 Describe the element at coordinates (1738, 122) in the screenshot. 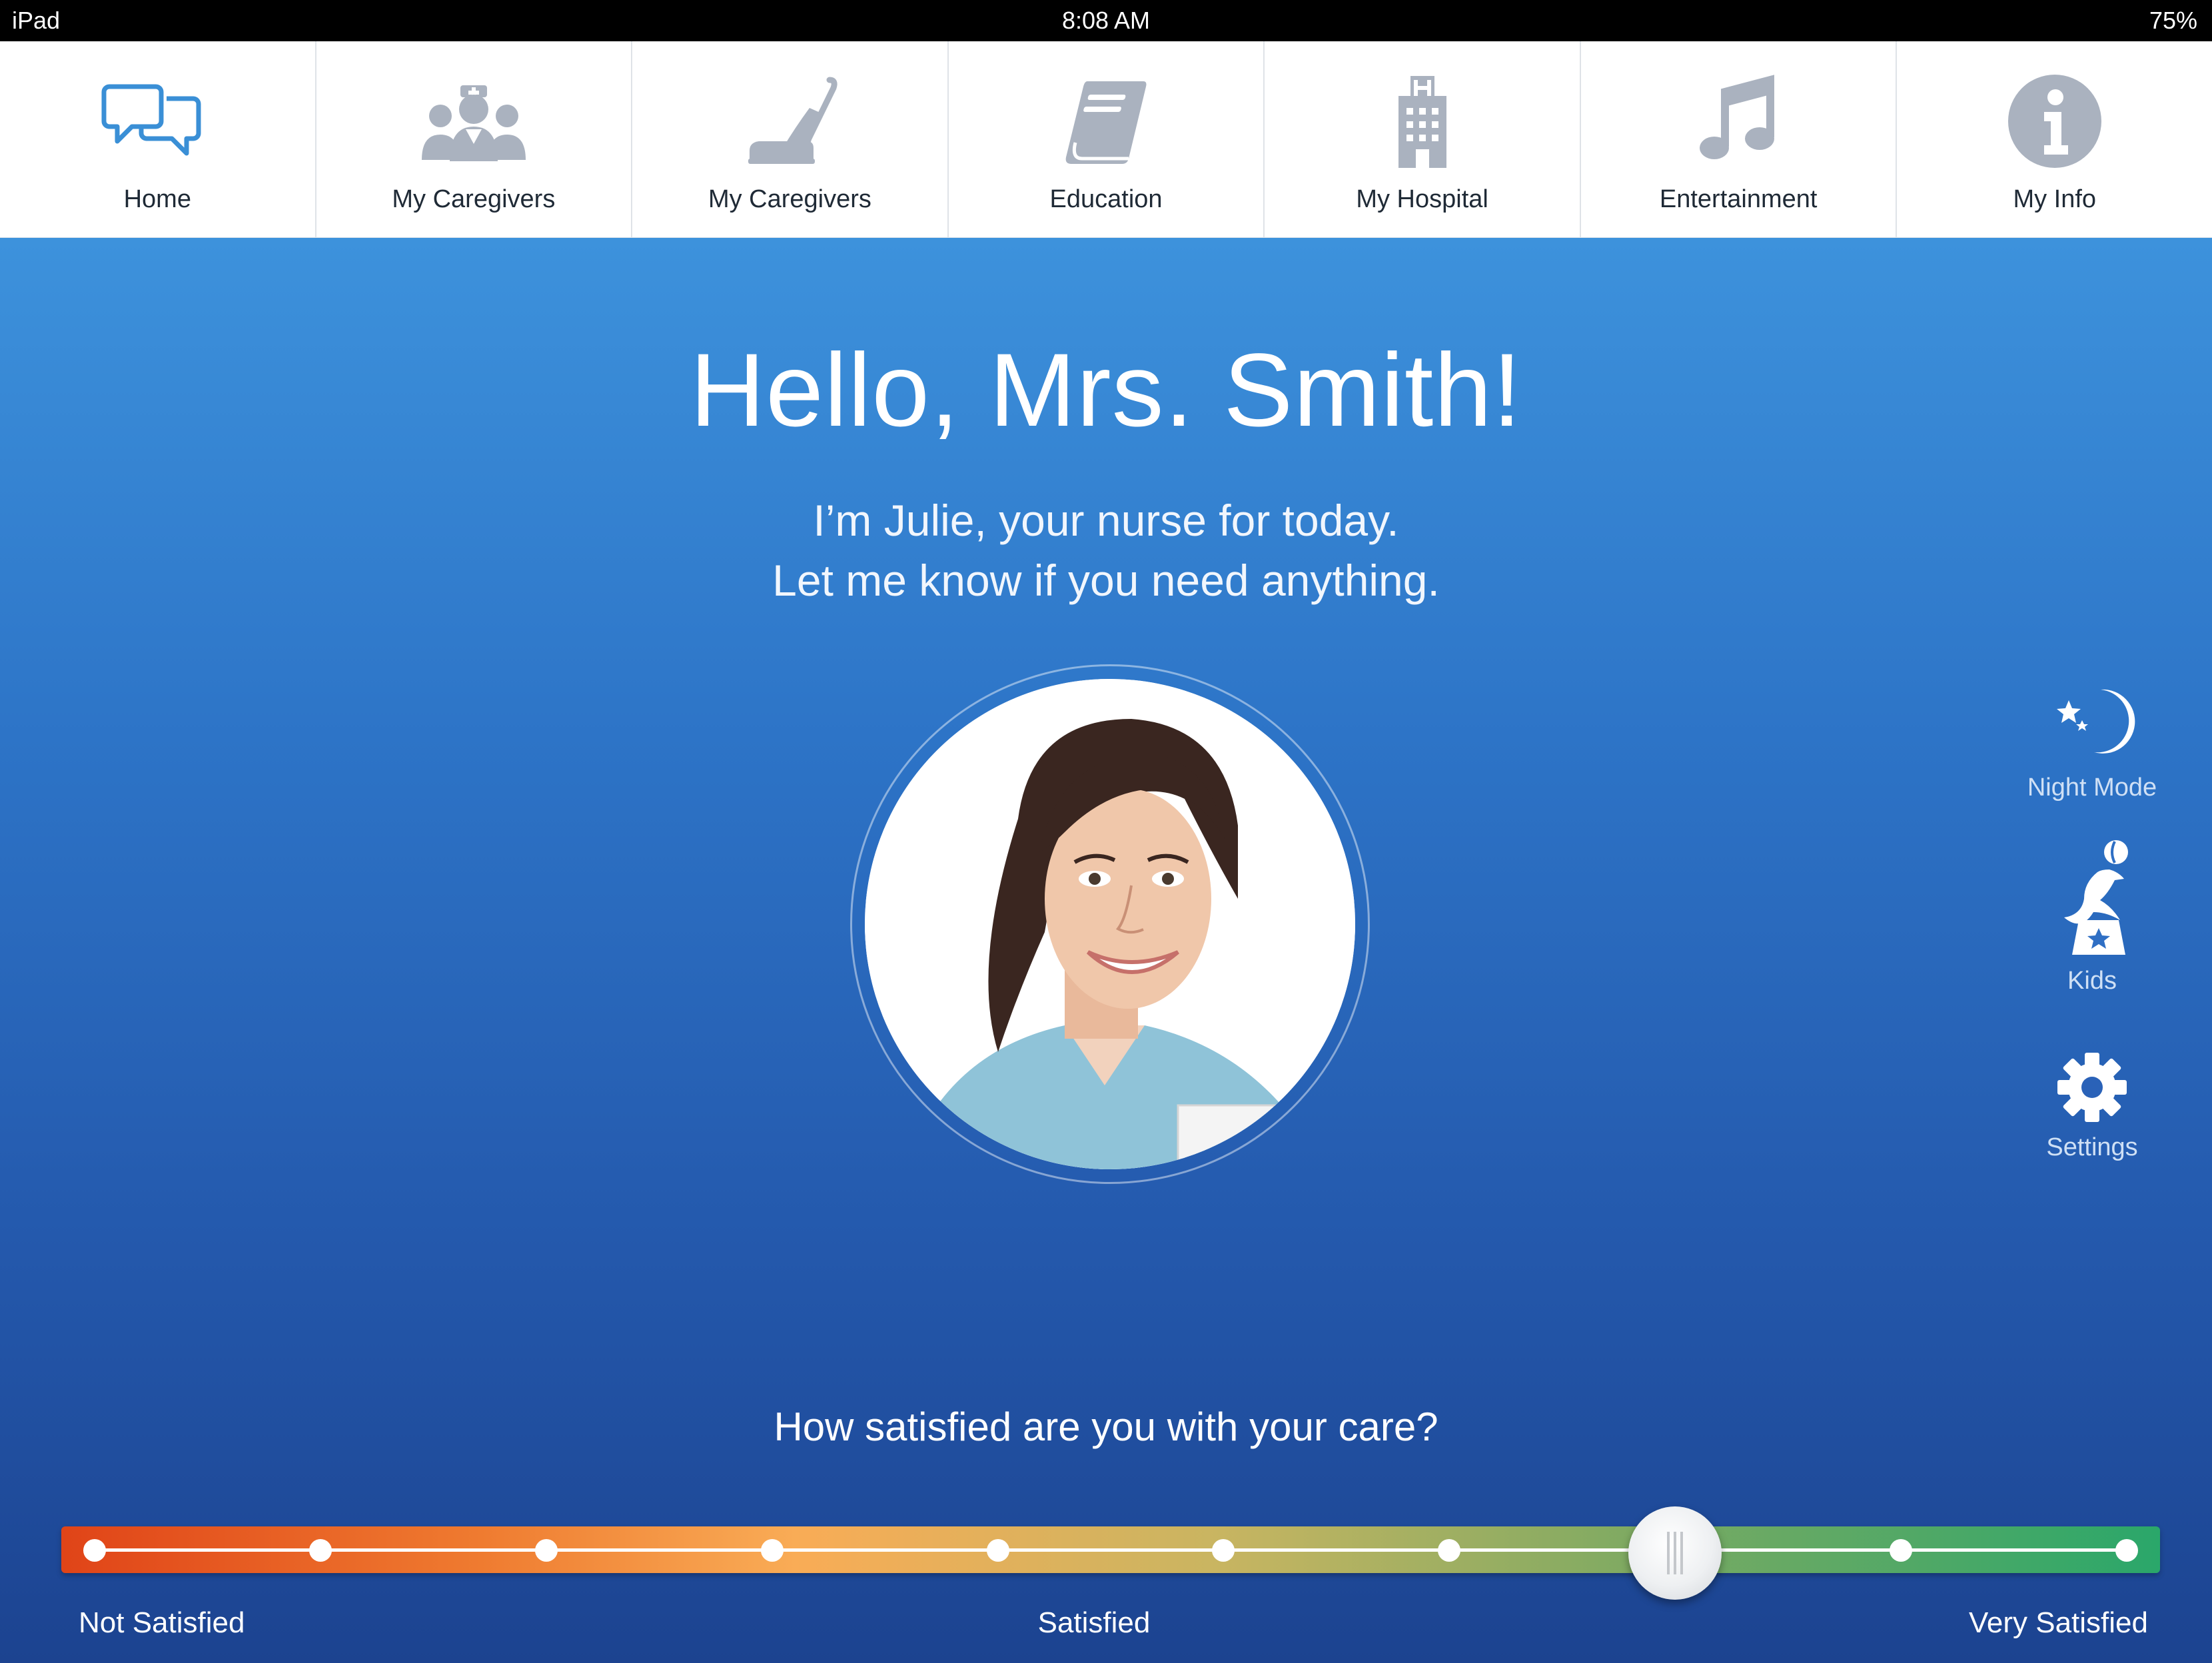

I see `music-note-icon` at that location.